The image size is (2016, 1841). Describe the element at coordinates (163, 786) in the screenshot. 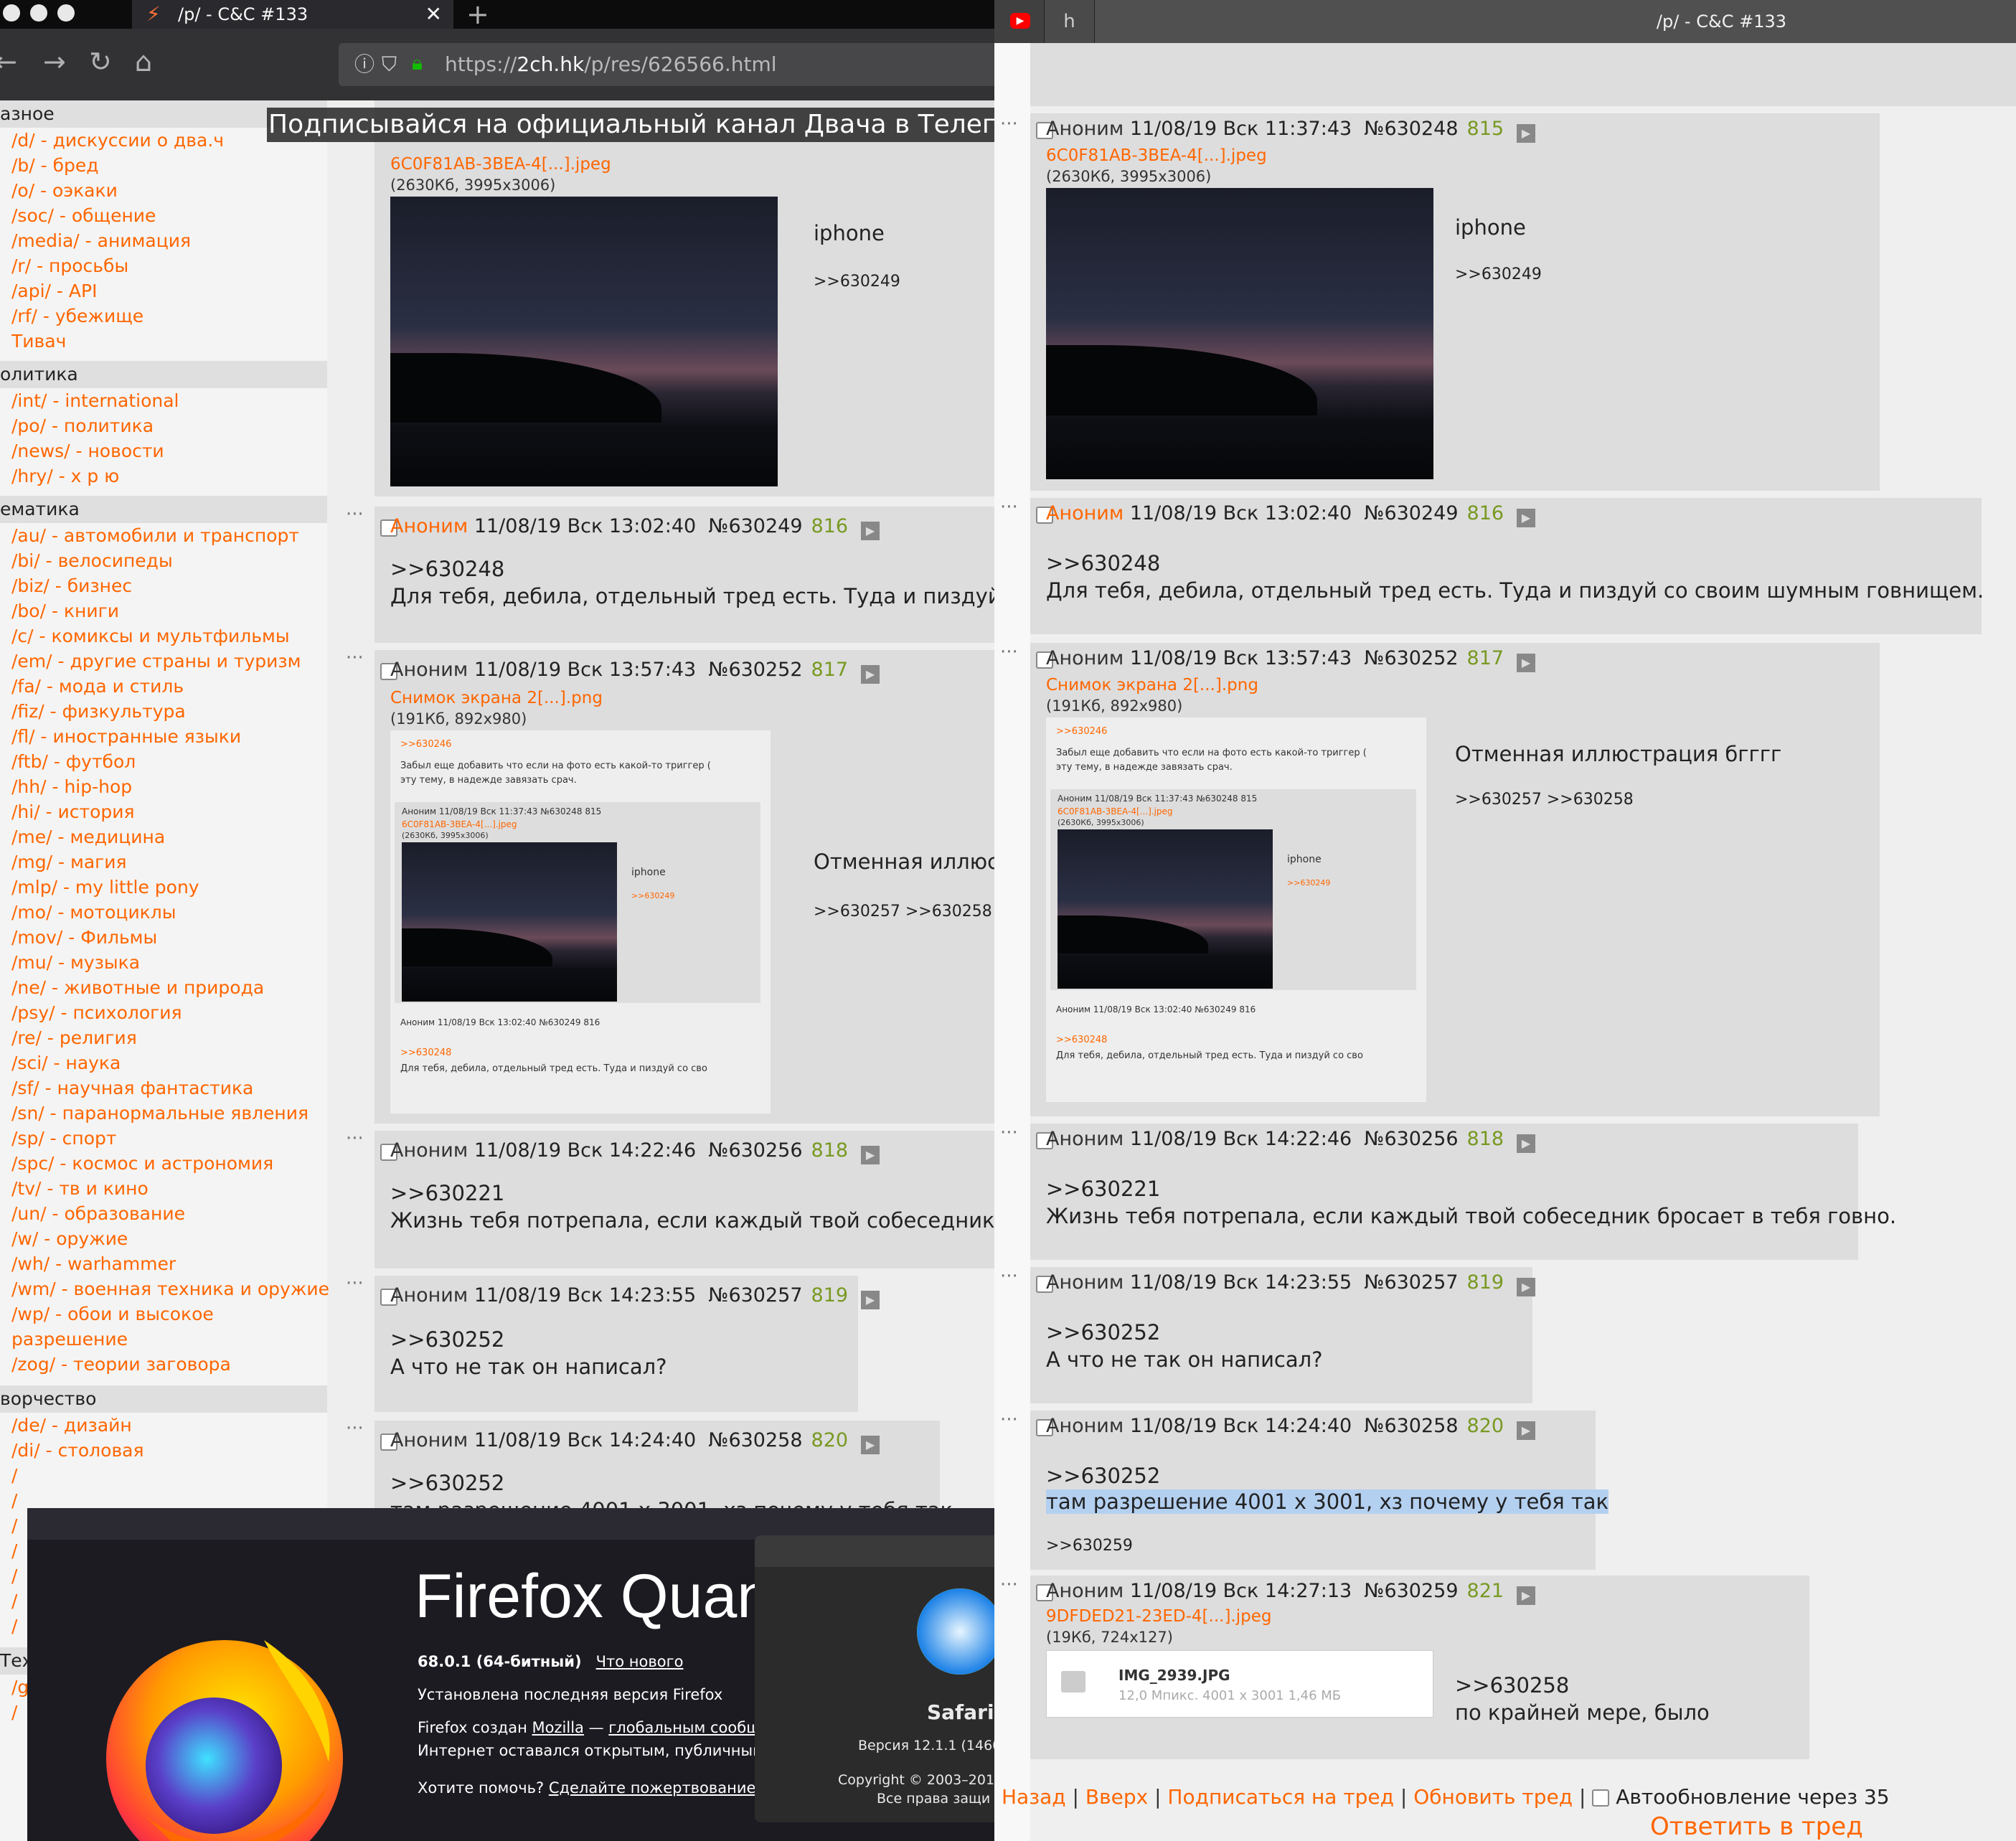

I see `board-link: /hh/ - hip-hop` at that location.